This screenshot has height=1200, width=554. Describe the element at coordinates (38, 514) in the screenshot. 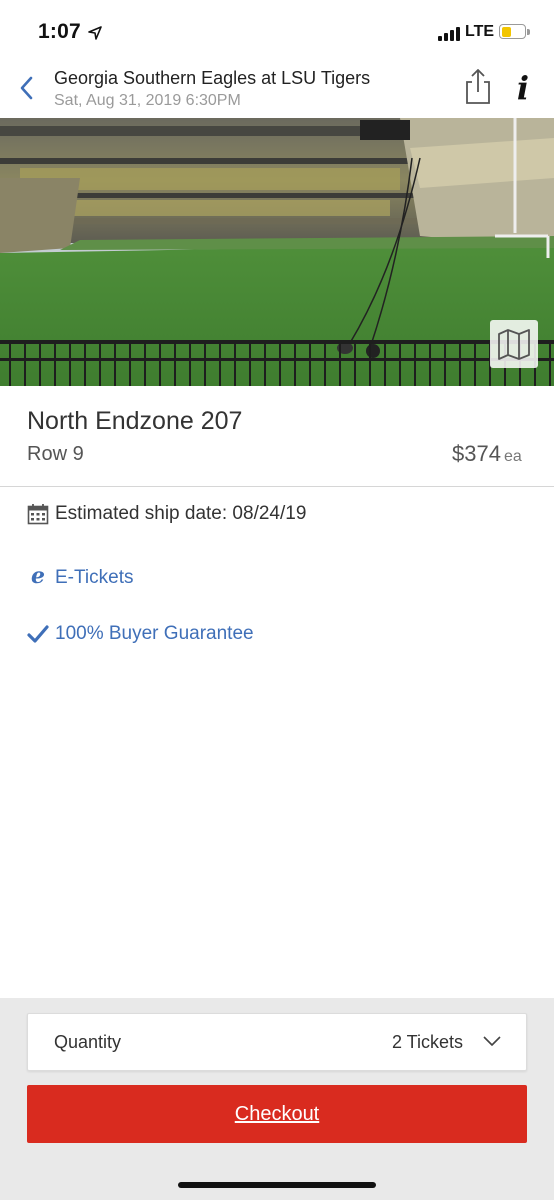

I see `calendar-icon` at that location.